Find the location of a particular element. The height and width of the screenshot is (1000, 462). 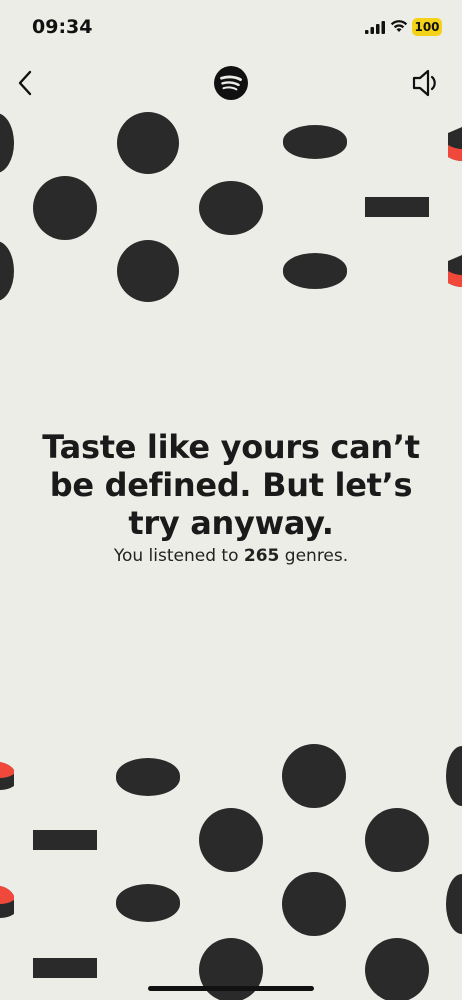

chevron-left-icon is located at coordinates (25, 83).